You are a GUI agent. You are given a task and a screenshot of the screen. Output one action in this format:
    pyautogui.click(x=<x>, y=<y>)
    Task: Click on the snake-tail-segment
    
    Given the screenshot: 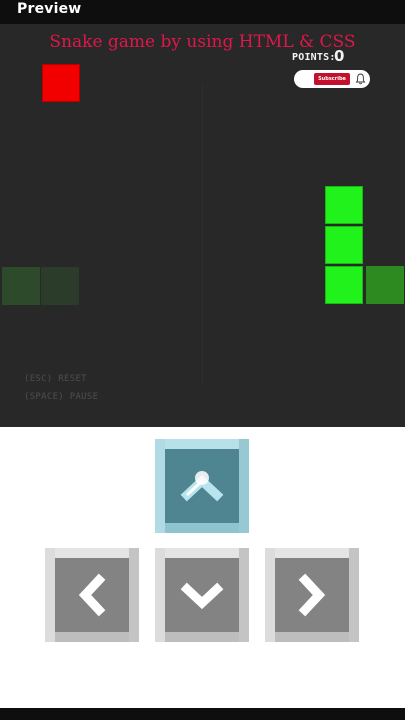 What is the action you would take?
    pyautogui.click(x=385, y=285)
    